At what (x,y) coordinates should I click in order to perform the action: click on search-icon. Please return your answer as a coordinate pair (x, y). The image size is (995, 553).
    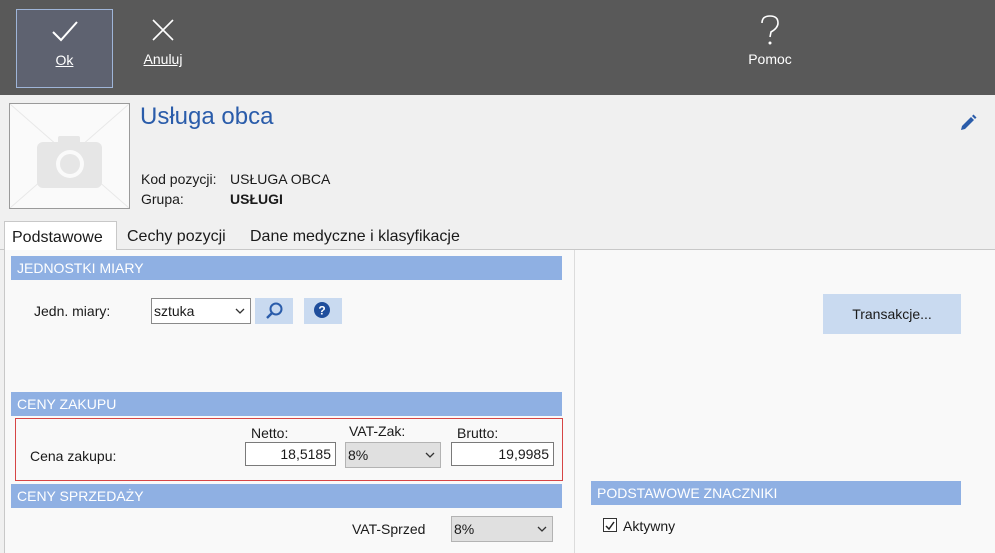
    Looking at the image, I should click on (274, 310).